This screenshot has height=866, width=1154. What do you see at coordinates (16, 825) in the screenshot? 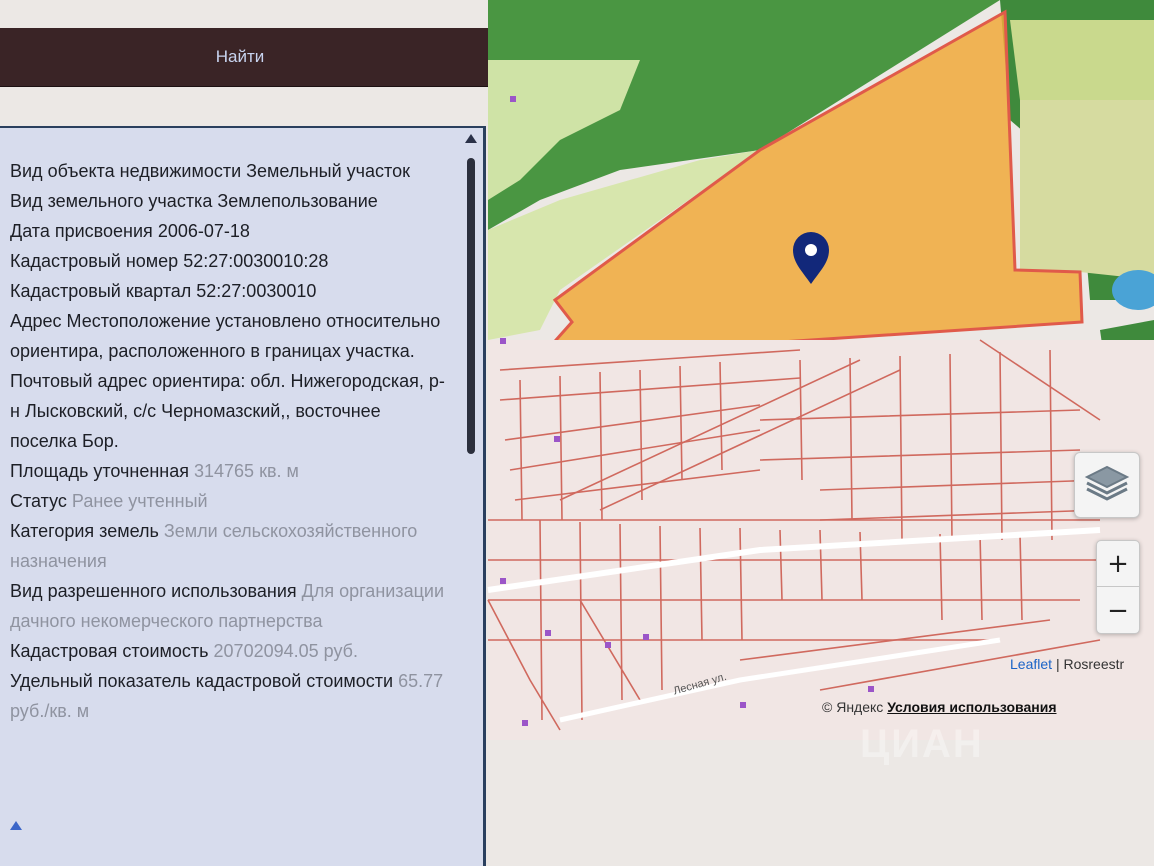
I see `scroll-indicator-icon` at bounding box center [16, 825].